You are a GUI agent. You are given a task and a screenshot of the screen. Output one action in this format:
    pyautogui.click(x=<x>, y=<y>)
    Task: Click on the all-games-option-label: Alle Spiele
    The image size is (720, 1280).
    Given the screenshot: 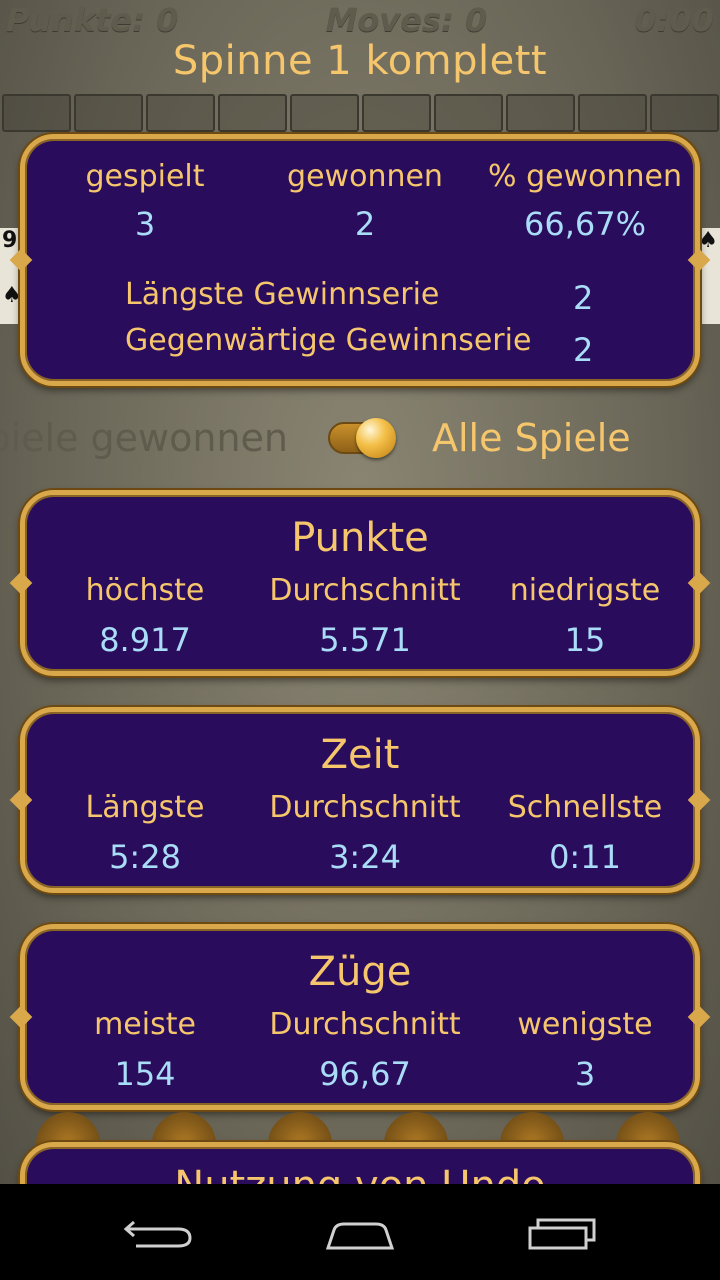 What is the action you would take?
    pyautogui.click(x=531, y=438)
    